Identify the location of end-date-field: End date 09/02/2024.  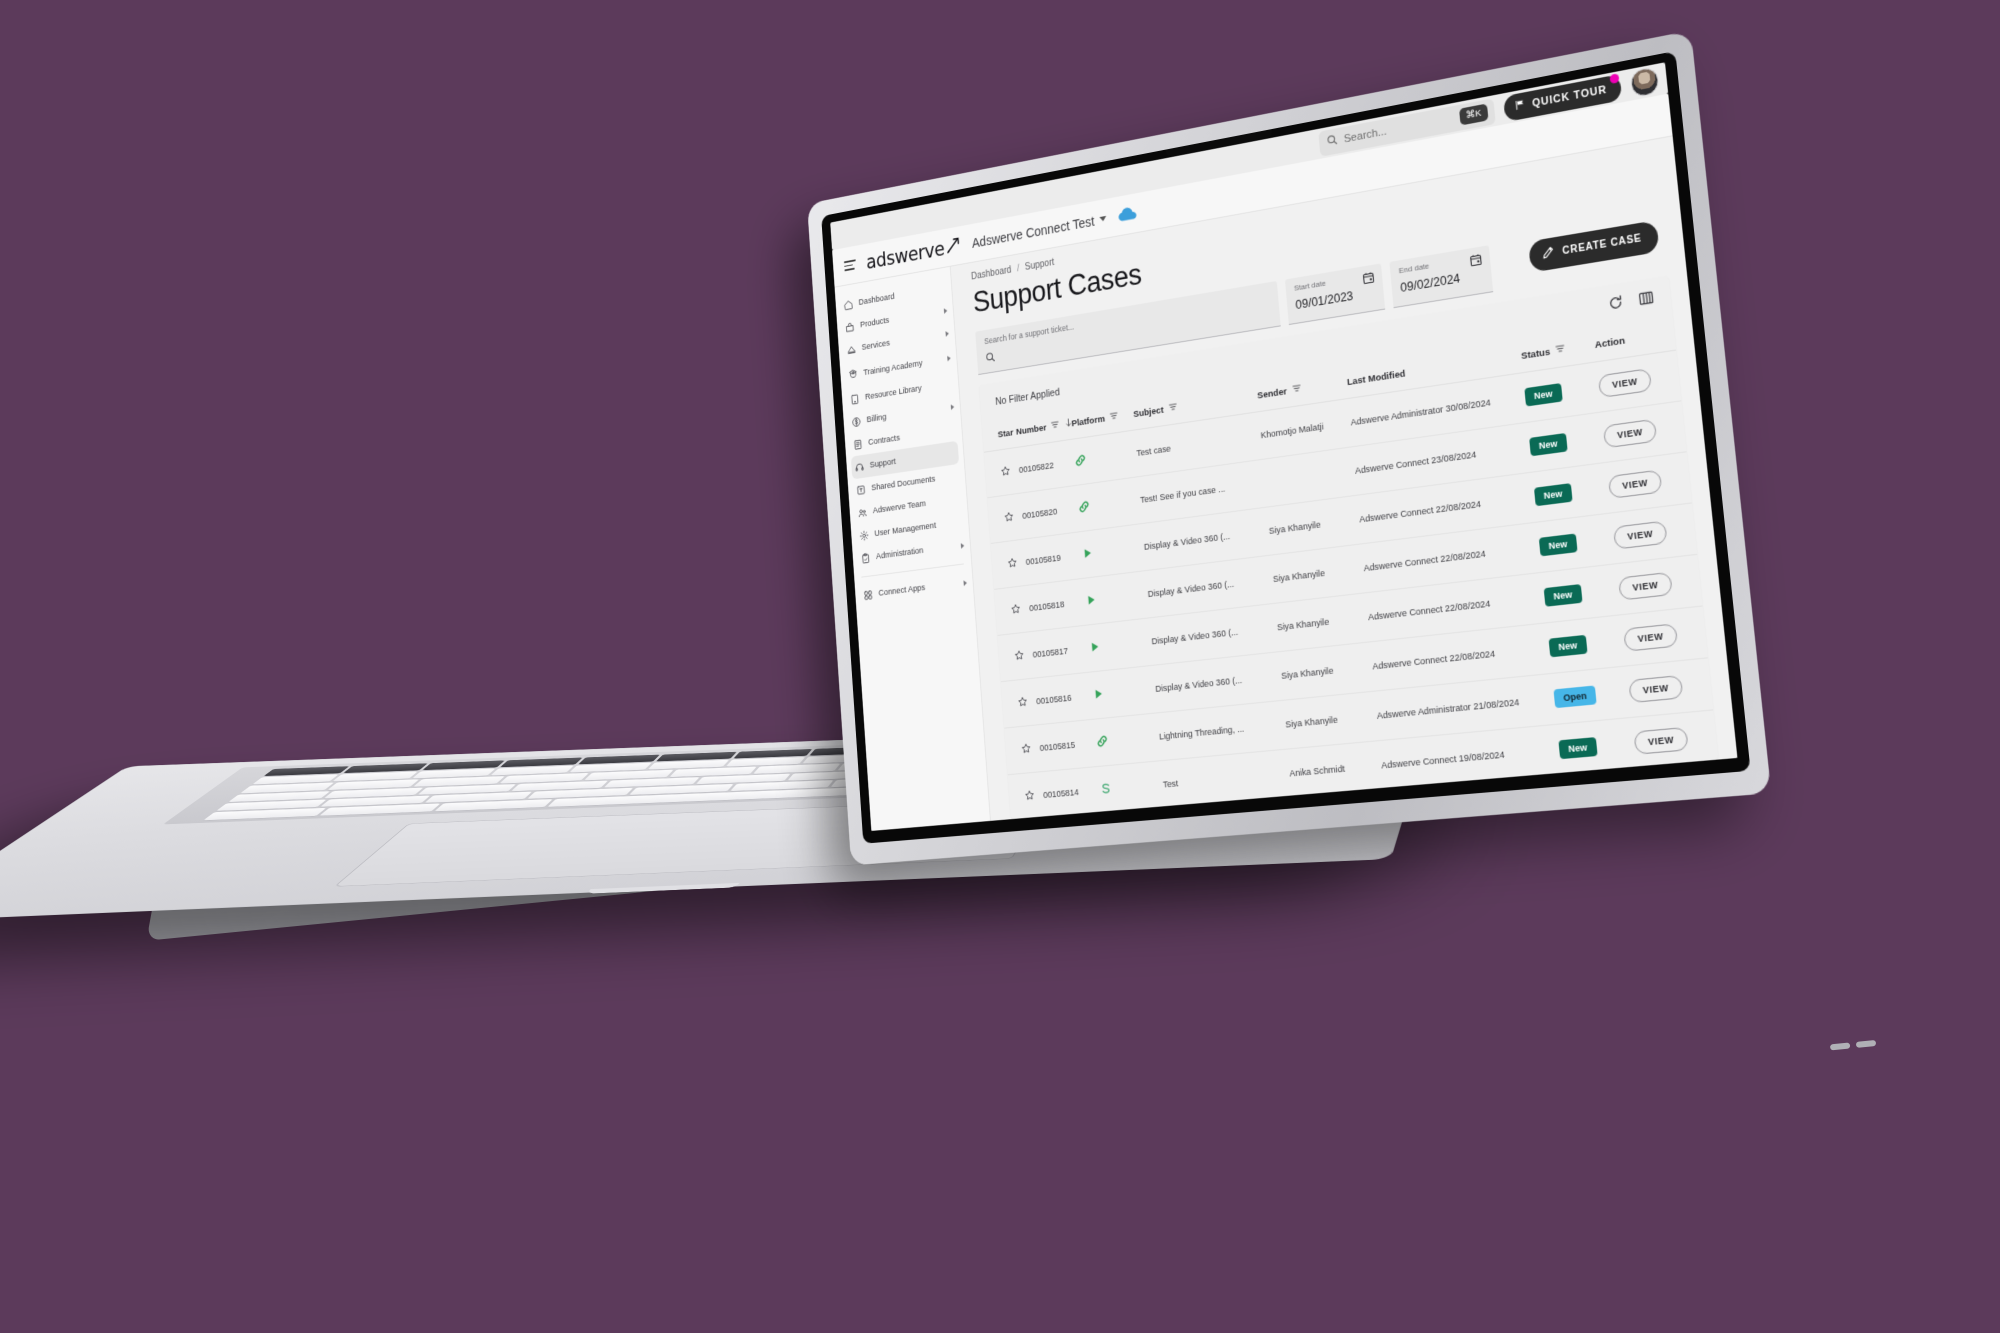
(1441, 277).